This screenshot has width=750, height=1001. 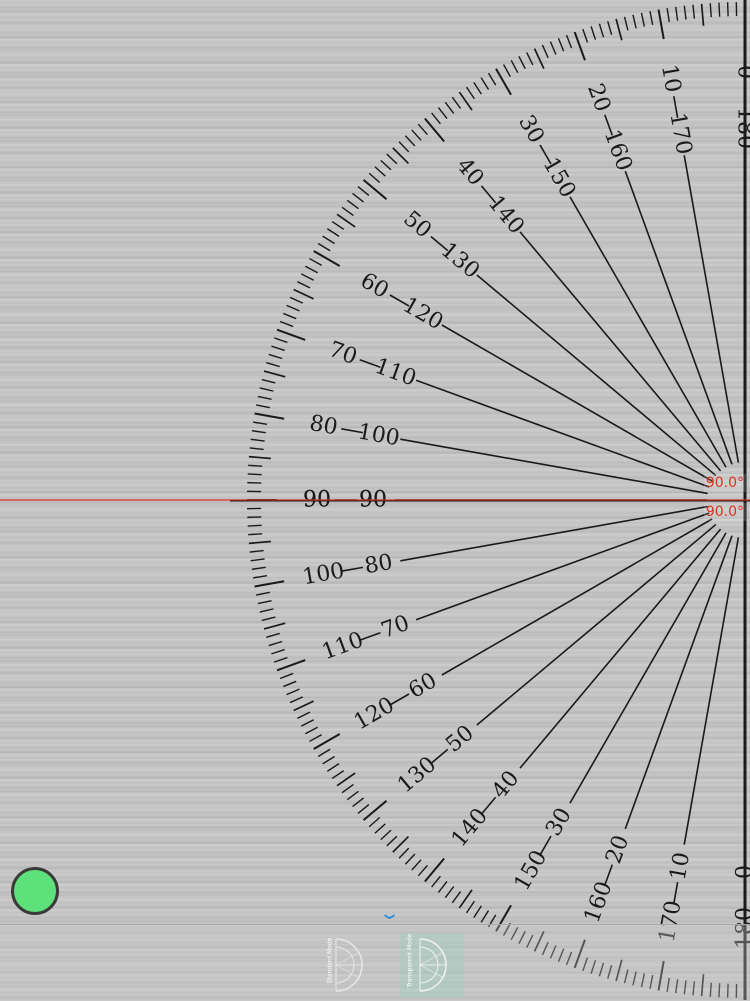 I want to click on outer-scale-label: 150, so click(x=531, y=870).